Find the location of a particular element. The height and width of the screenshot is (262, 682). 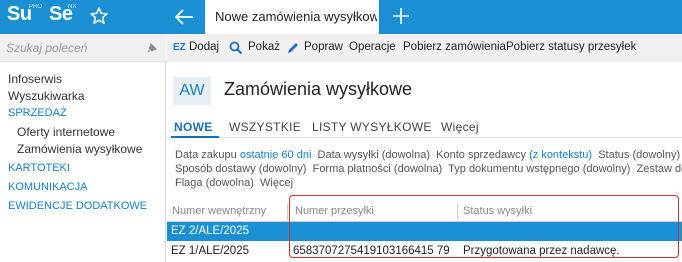

sidebar-section-komunikacja: KOMUNIKACJA is located at coordinates (91, 187).